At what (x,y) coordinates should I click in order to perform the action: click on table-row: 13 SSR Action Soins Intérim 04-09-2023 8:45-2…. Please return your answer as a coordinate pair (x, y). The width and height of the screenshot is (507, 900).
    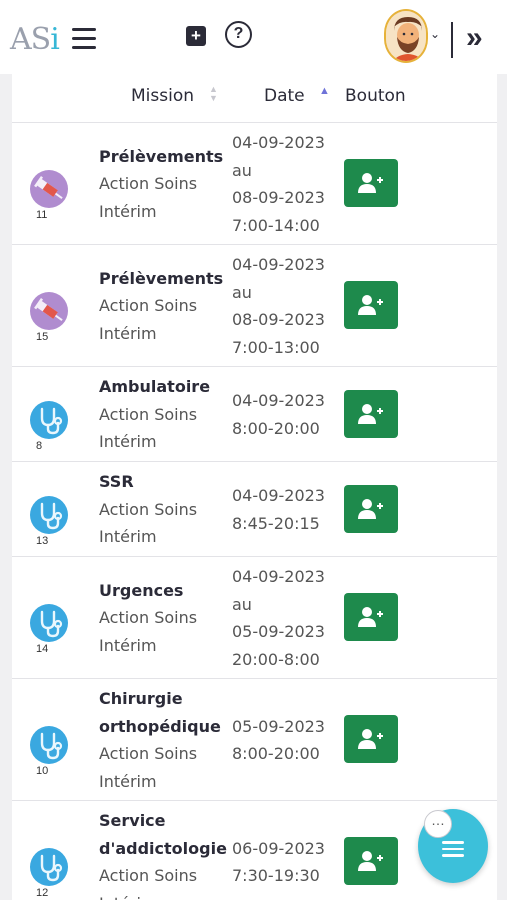
    Looking at the image, I should click on (254, 509).